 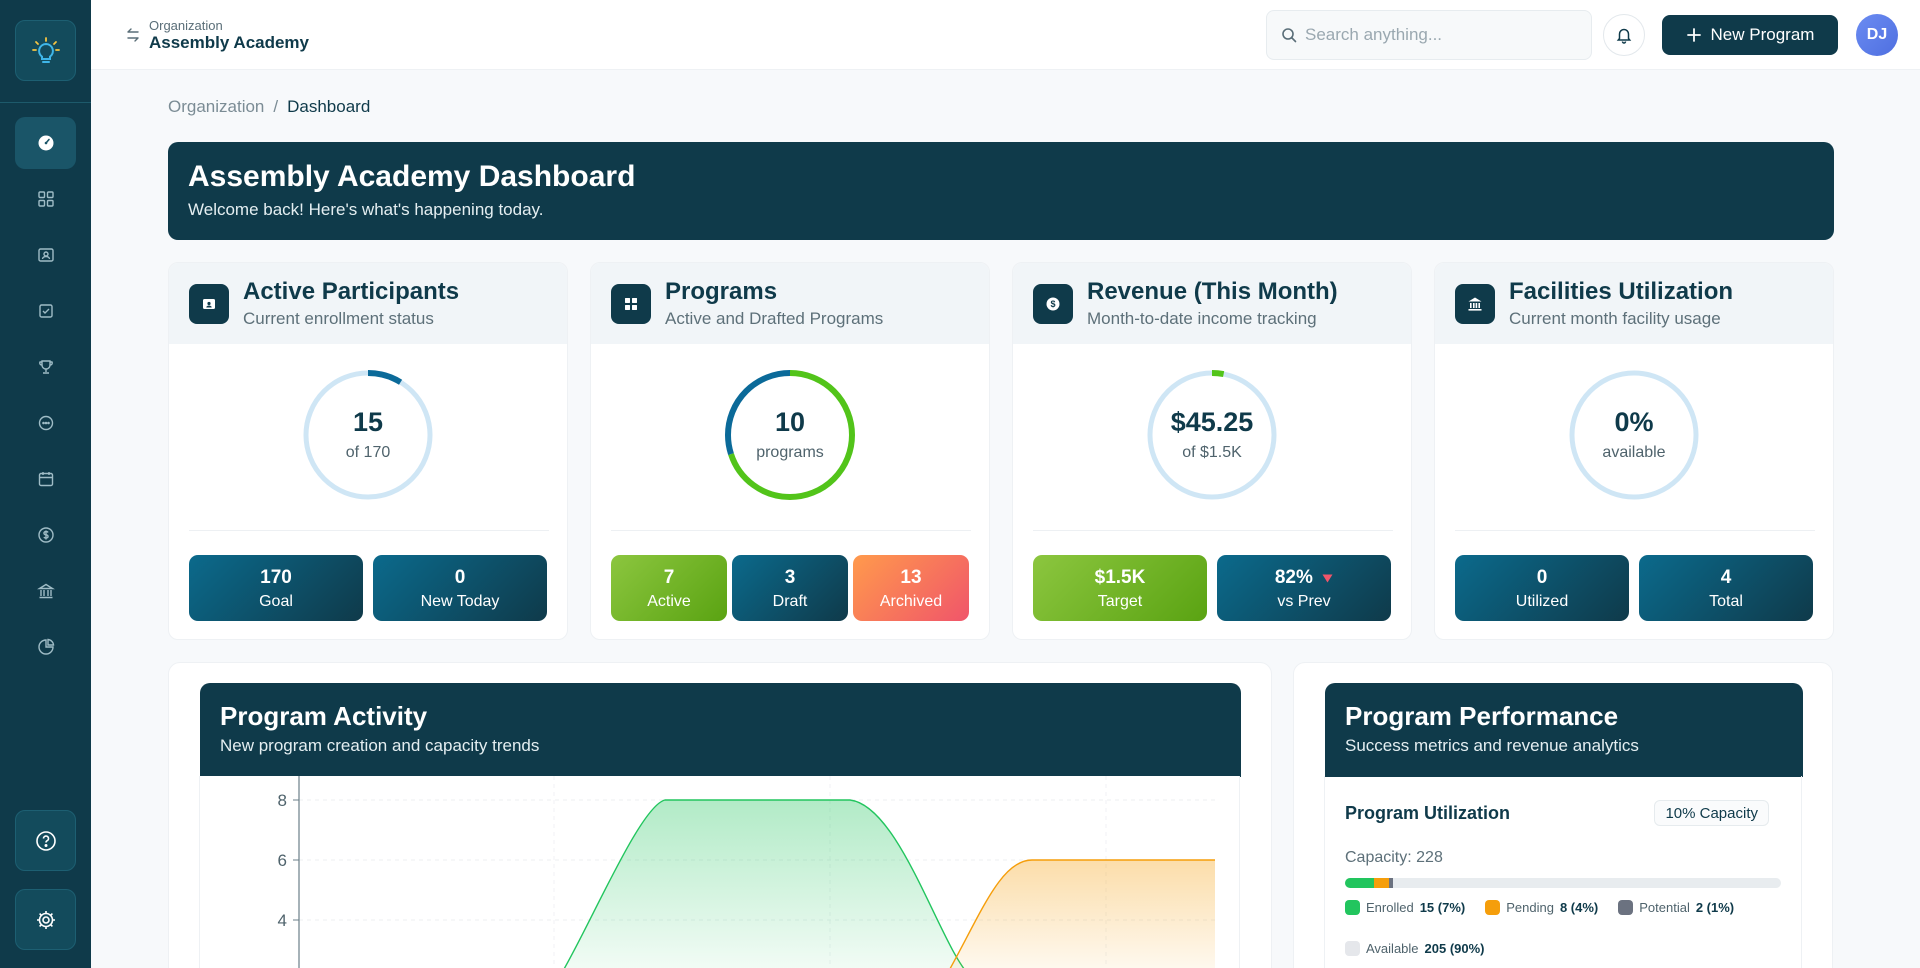 I want to click on sidebar, so click(x=45, y=484).